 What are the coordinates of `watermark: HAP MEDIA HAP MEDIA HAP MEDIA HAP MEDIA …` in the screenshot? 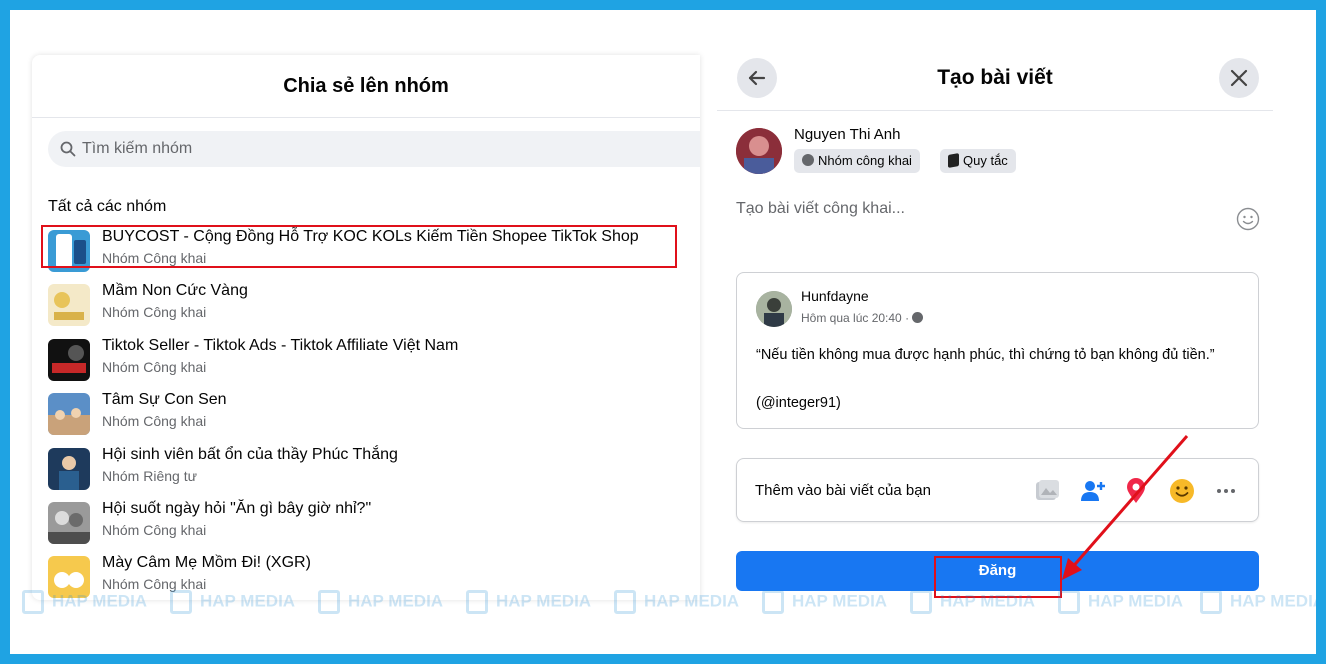 It's located at (663, 605).